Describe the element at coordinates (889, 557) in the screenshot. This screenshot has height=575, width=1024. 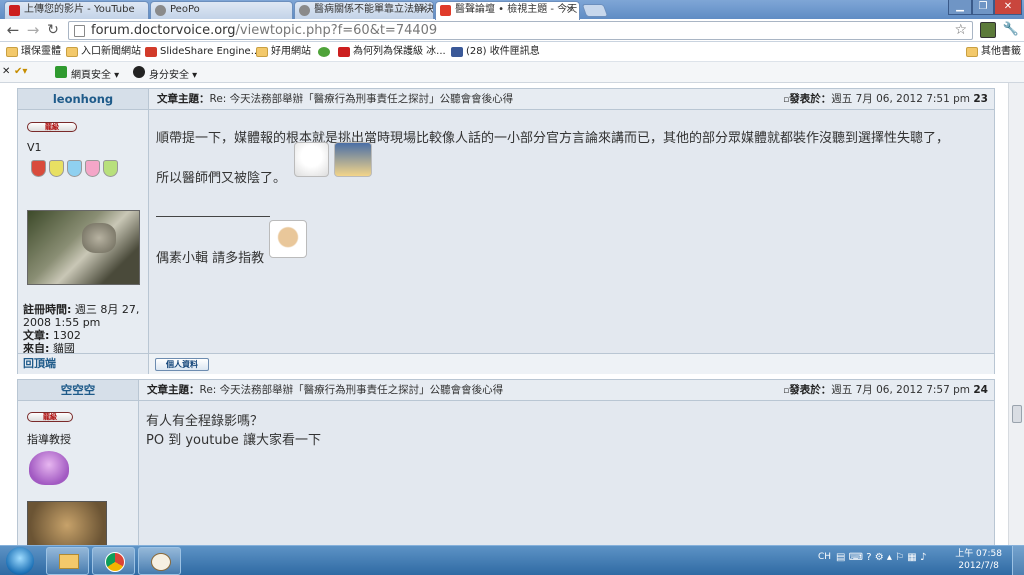
I see `show-hidden-icons: ▴` at that location.